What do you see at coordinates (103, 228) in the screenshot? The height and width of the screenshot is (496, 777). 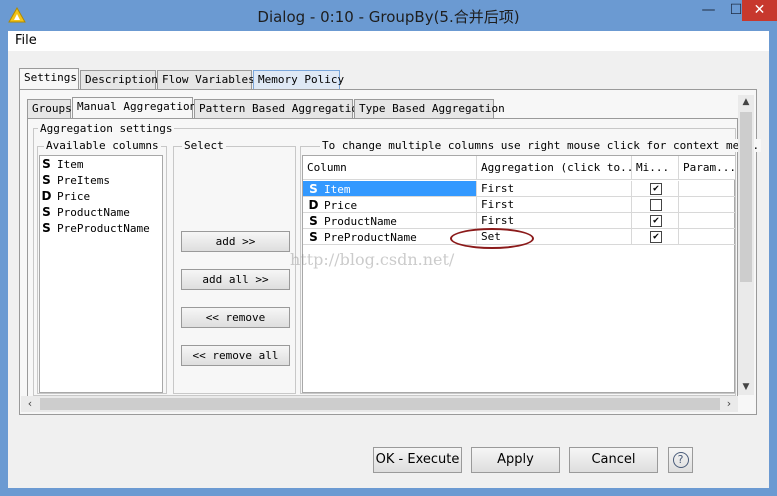 I see `list-item-label: PreProductName` at bounding box center [103, 228].